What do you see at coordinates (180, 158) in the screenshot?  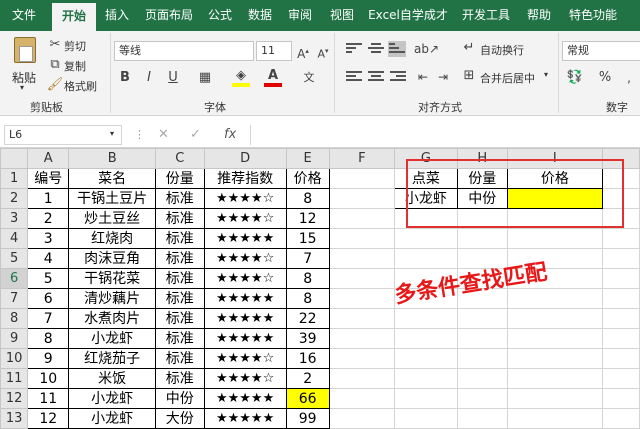 I see `column-header: C` at bounding box center [180, 158].